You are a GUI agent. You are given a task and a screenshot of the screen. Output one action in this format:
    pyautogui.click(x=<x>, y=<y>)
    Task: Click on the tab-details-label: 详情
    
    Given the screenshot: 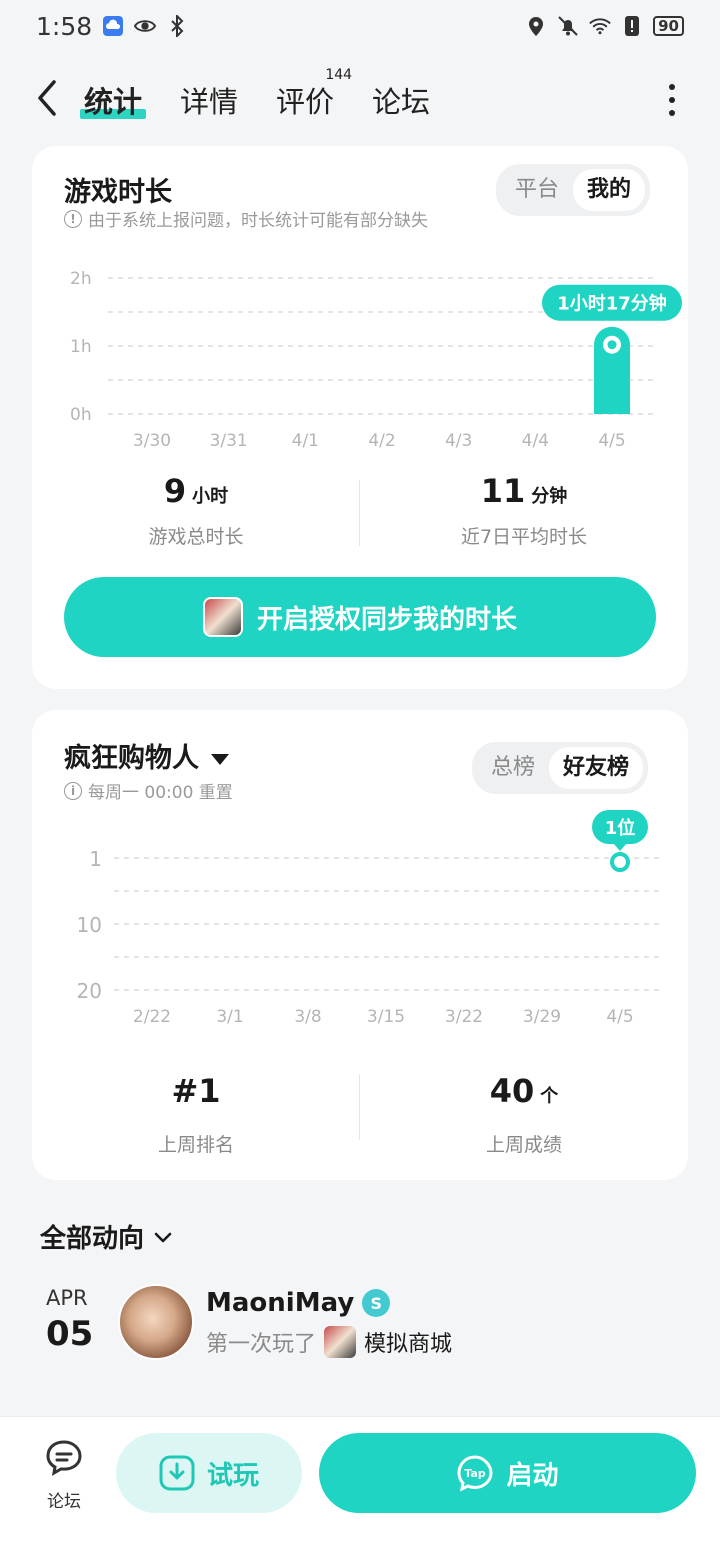 What is the action you would take?
    pyautogui.click(x=209, y=102)
    